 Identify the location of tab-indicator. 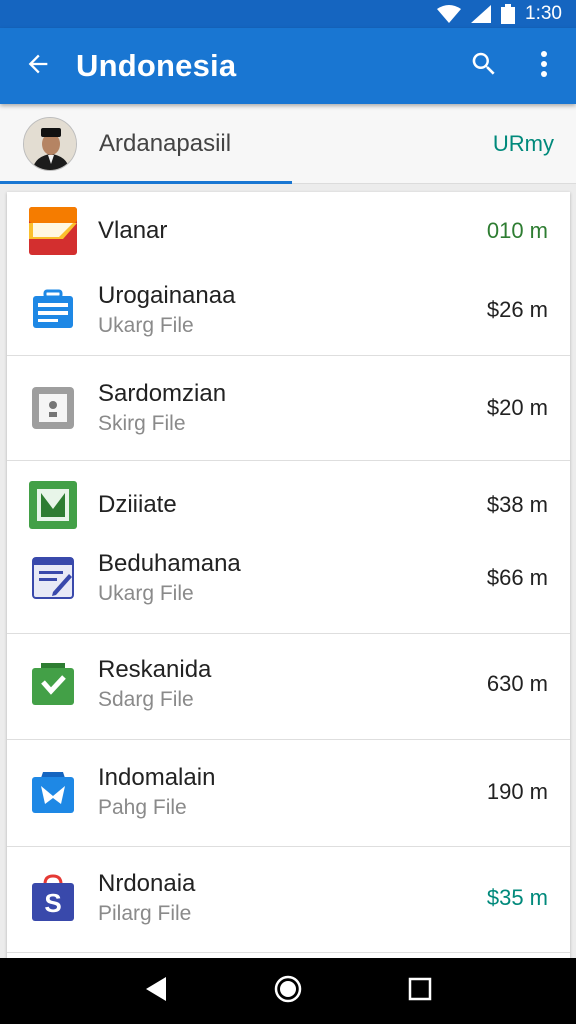
(146, 182).